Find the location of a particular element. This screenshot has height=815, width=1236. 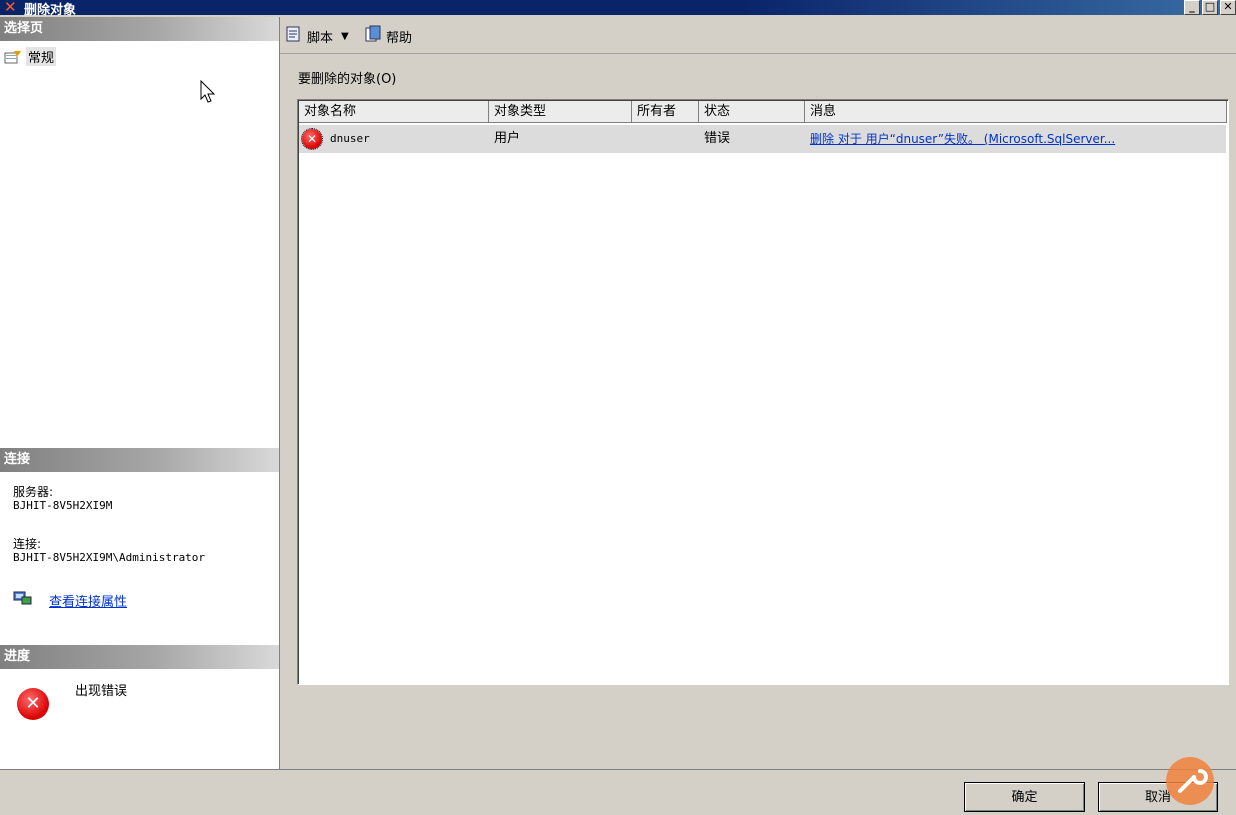

script-button: 脚本 ▼ is located at coordinates (317, 36).